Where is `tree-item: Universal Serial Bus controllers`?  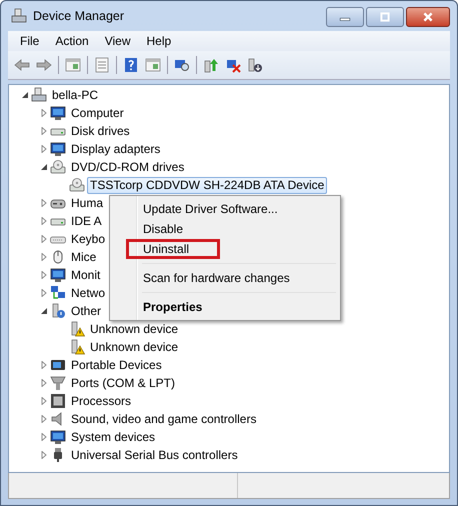
tree-item: Universal Serial Bus controllers is located at coordinates (154, 455).